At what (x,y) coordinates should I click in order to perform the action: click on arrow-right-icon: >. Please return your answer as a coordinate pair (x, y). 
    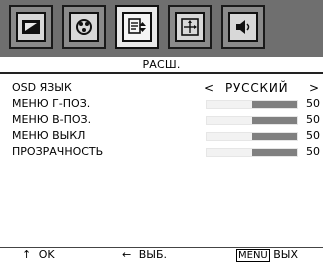
    Looking at the image, I should click on (314, 88).